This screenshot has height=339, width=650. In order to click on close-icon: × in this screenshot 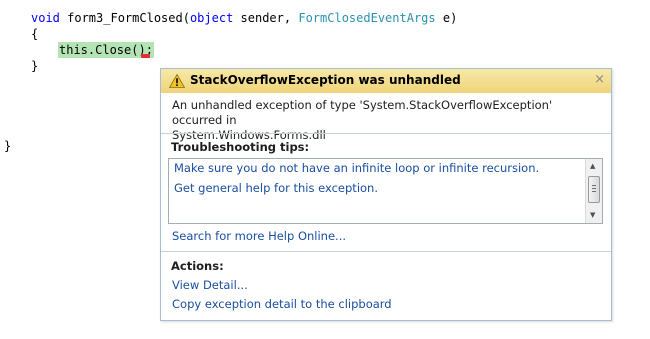, I will do `click(599, 79)`.